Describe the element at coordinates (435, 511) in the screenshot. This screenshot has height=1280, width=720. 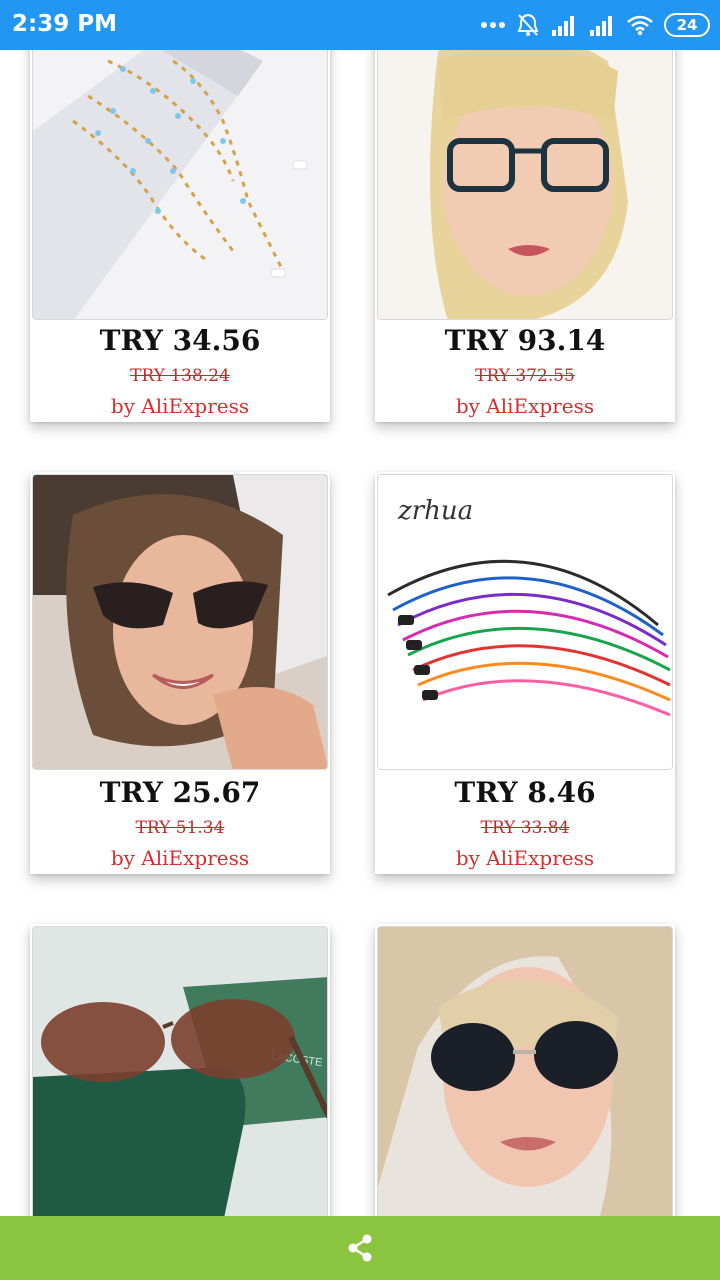
I see `brand-text: zrhua` at that location.